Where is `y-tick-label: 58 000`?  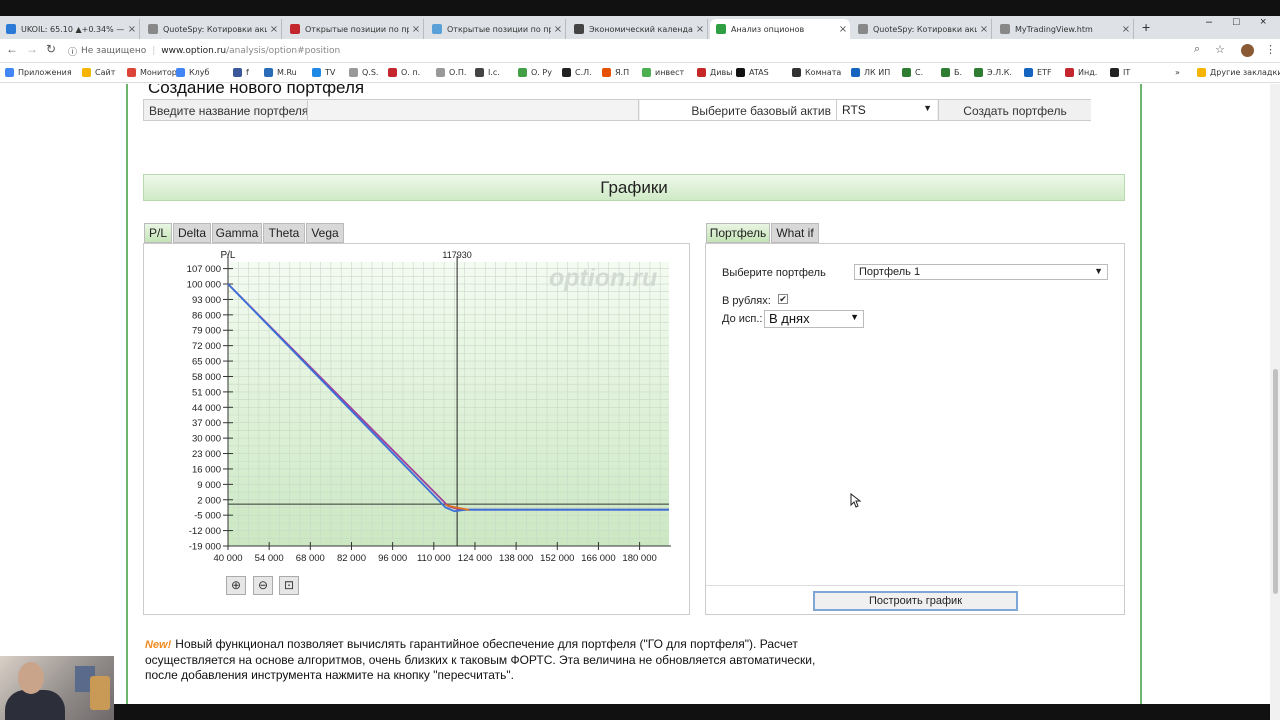
y-tick-label: 58 000 is located at coordinates (206, 377).